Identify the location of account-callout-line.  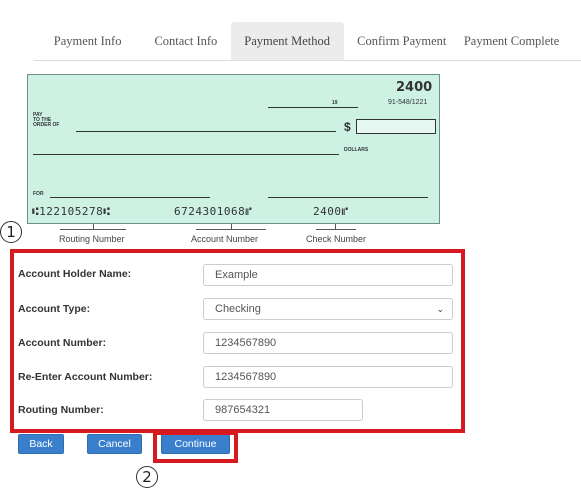
(231, 229).